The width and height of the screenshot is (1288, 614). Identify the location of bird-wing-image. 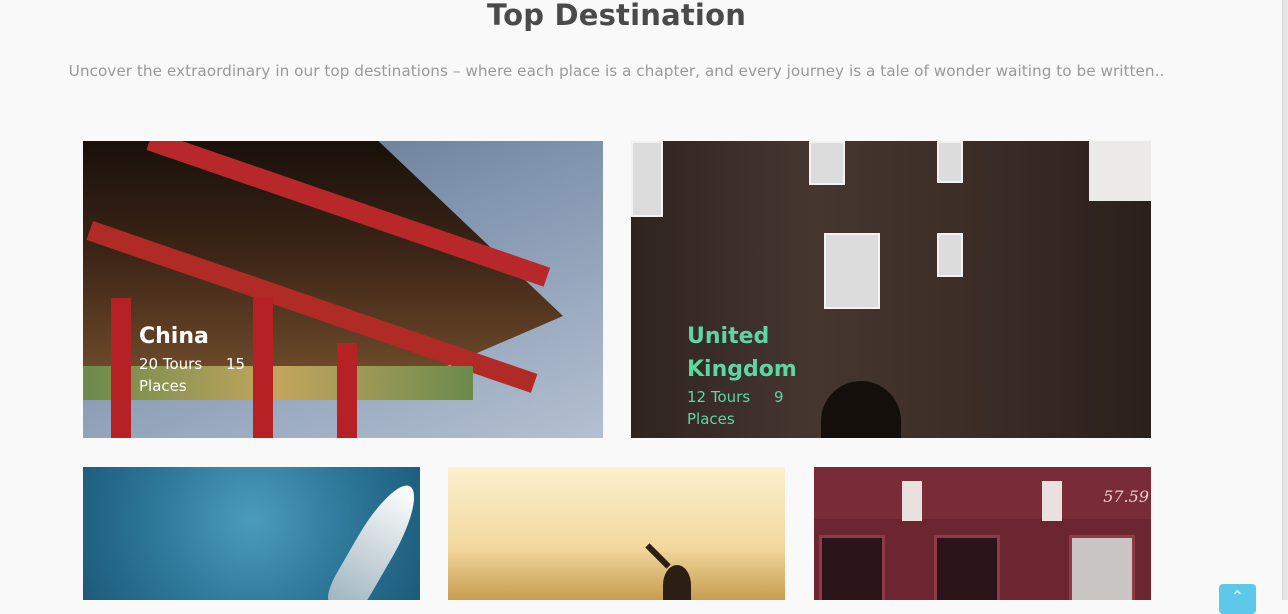
(371, 538).